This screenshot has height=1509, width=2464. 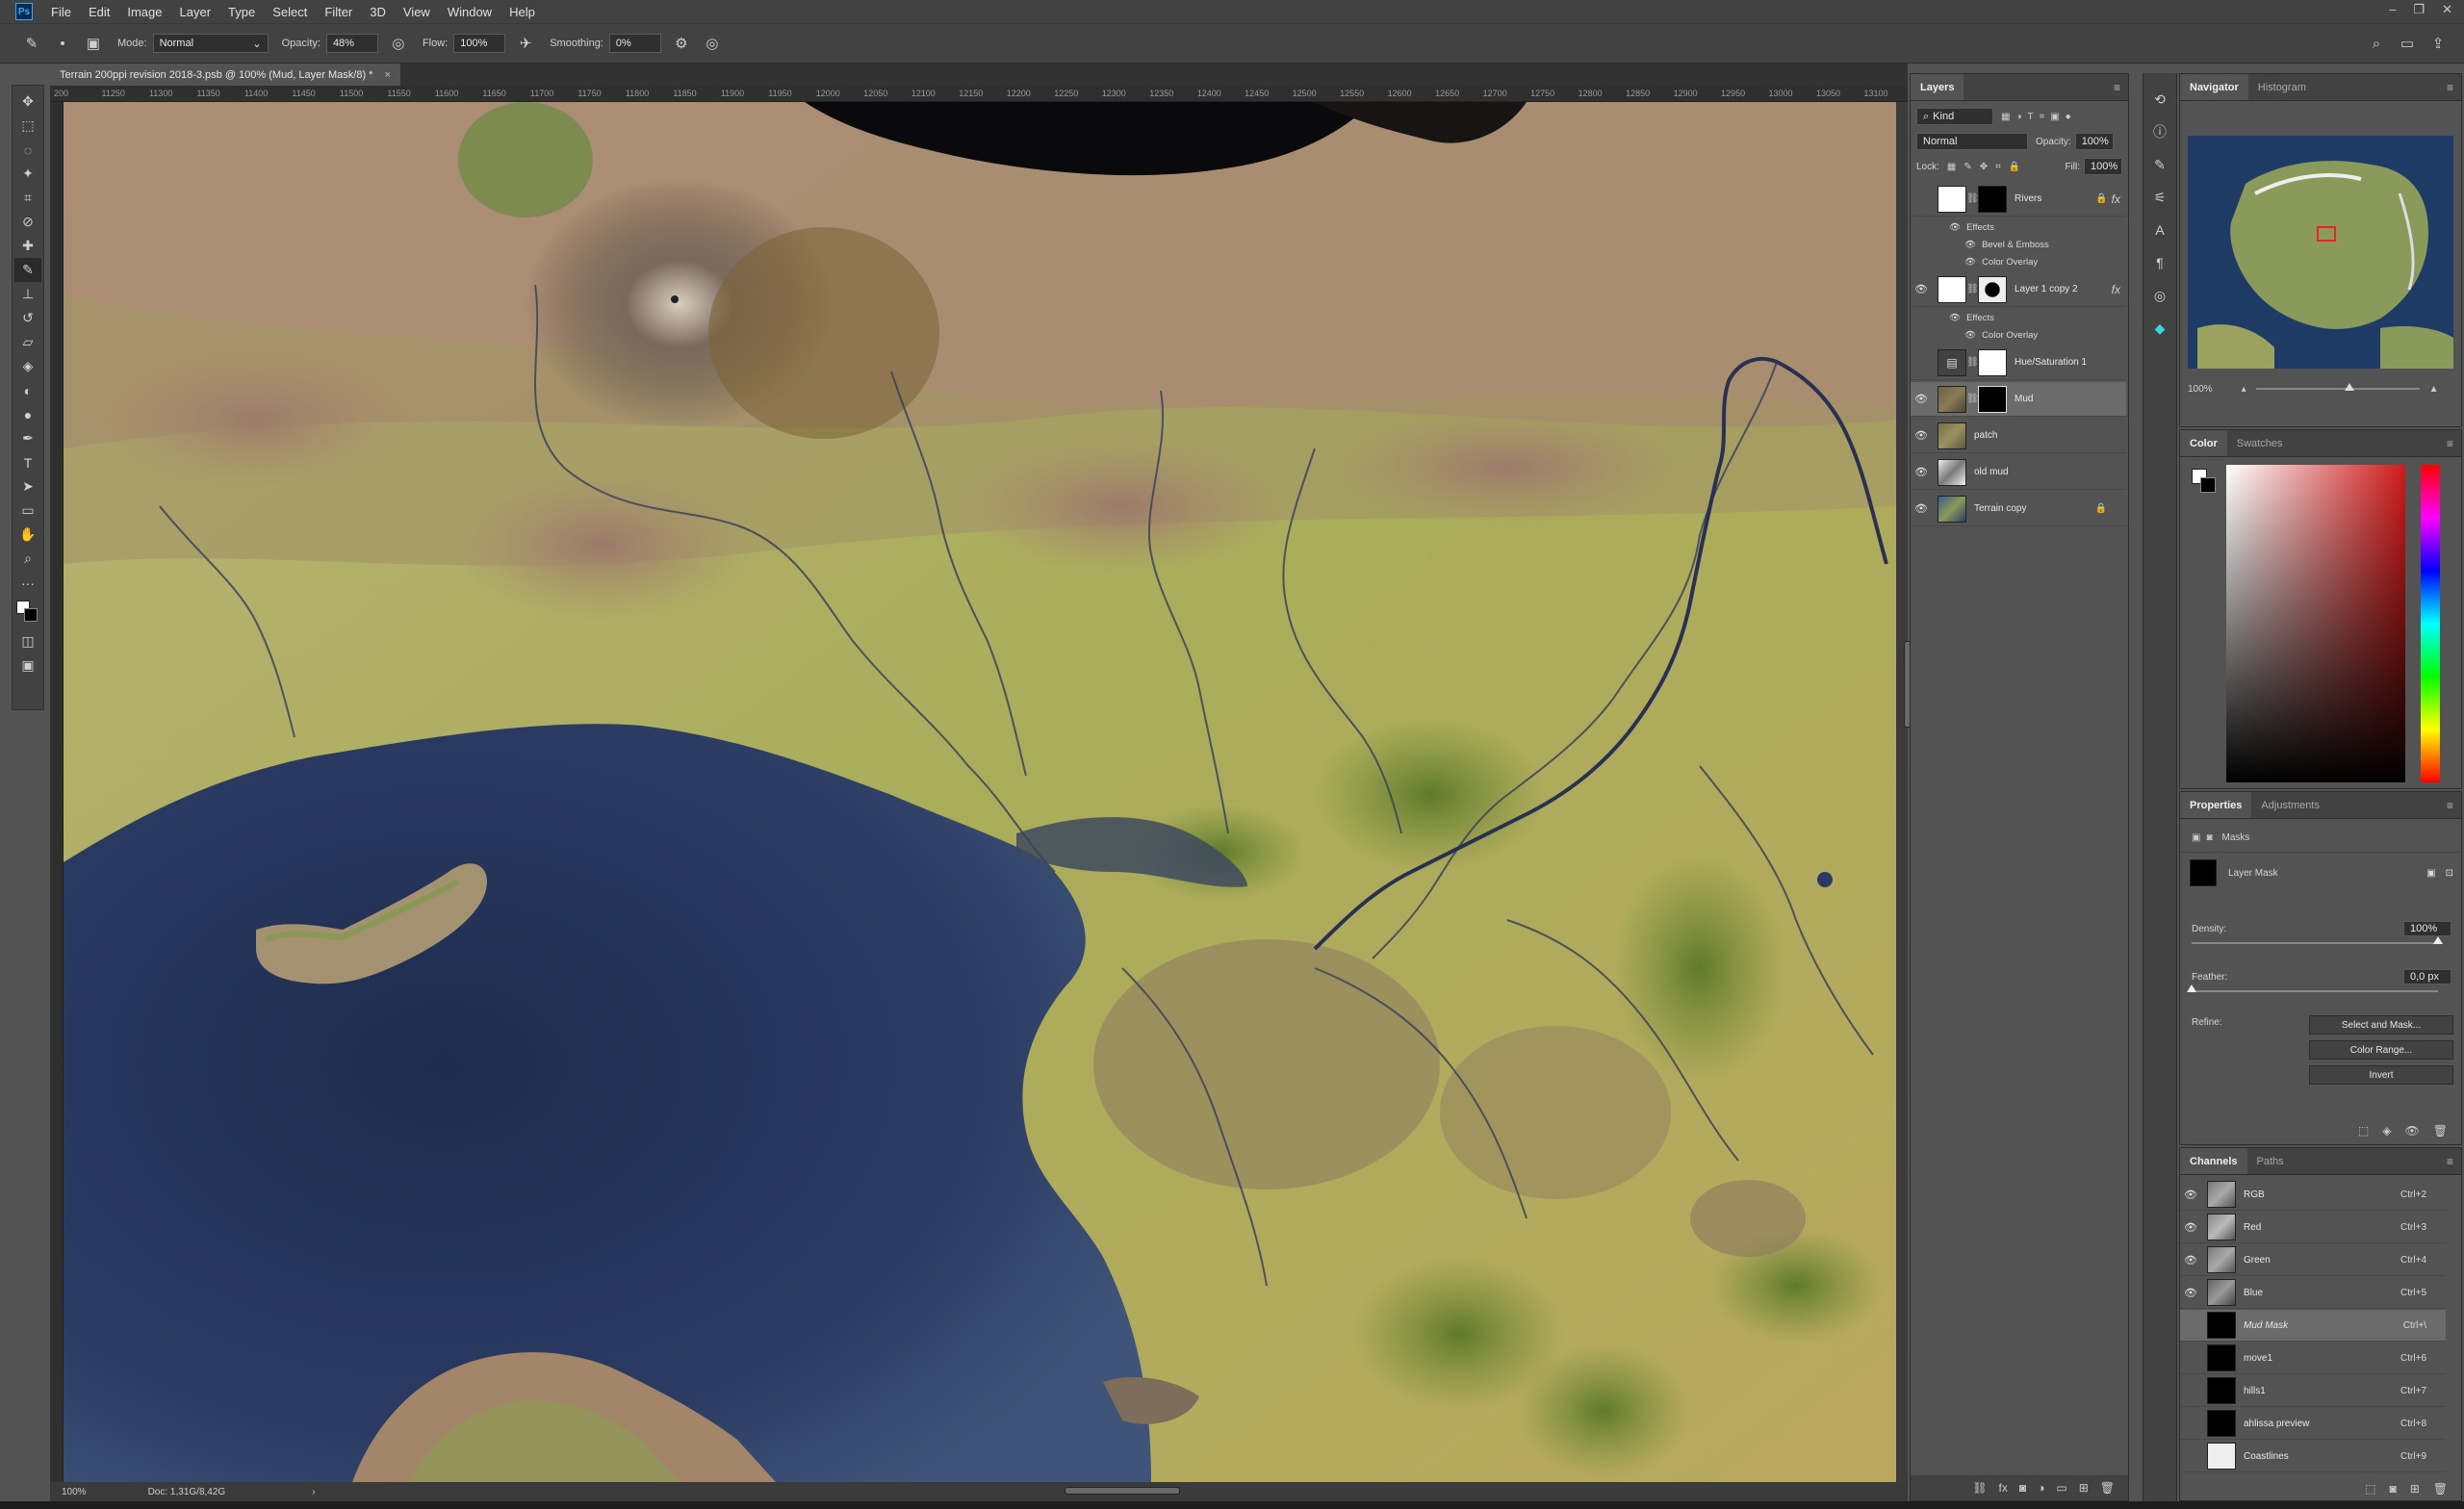 What do you see at coordinates (2313, 1456) in the screenshot?
I see `channel-row-coastlines: Coastlines Ctrl+9` at bounding box center [2313, 1456].